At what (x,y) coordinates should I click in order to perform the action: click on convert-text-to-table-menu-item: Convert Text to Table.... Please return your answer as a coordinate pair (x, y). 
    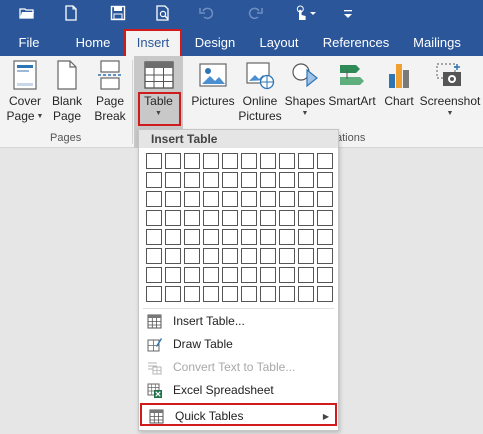
    Looking at the image, I should click on (238, 367).